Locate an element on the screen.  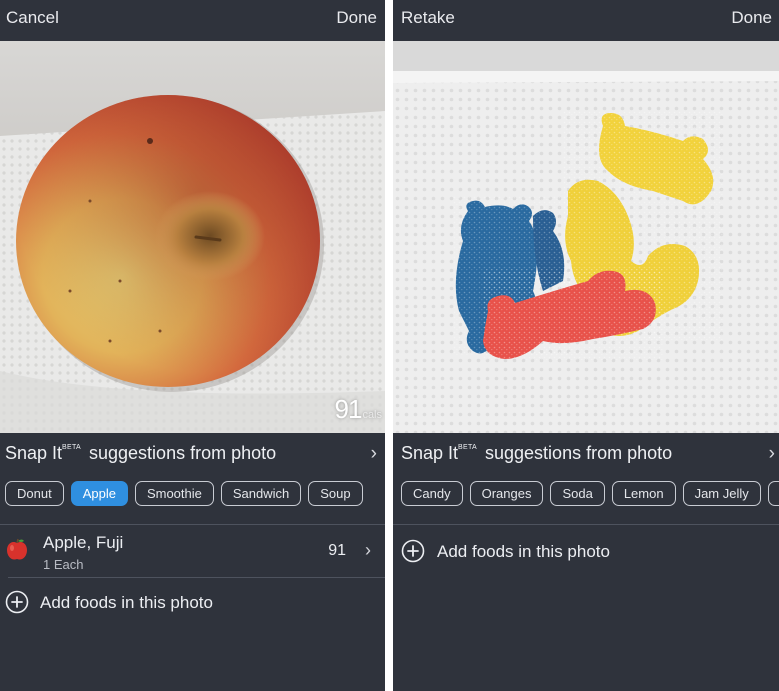
retake-button: Retake is located at coordinates (428, 18).